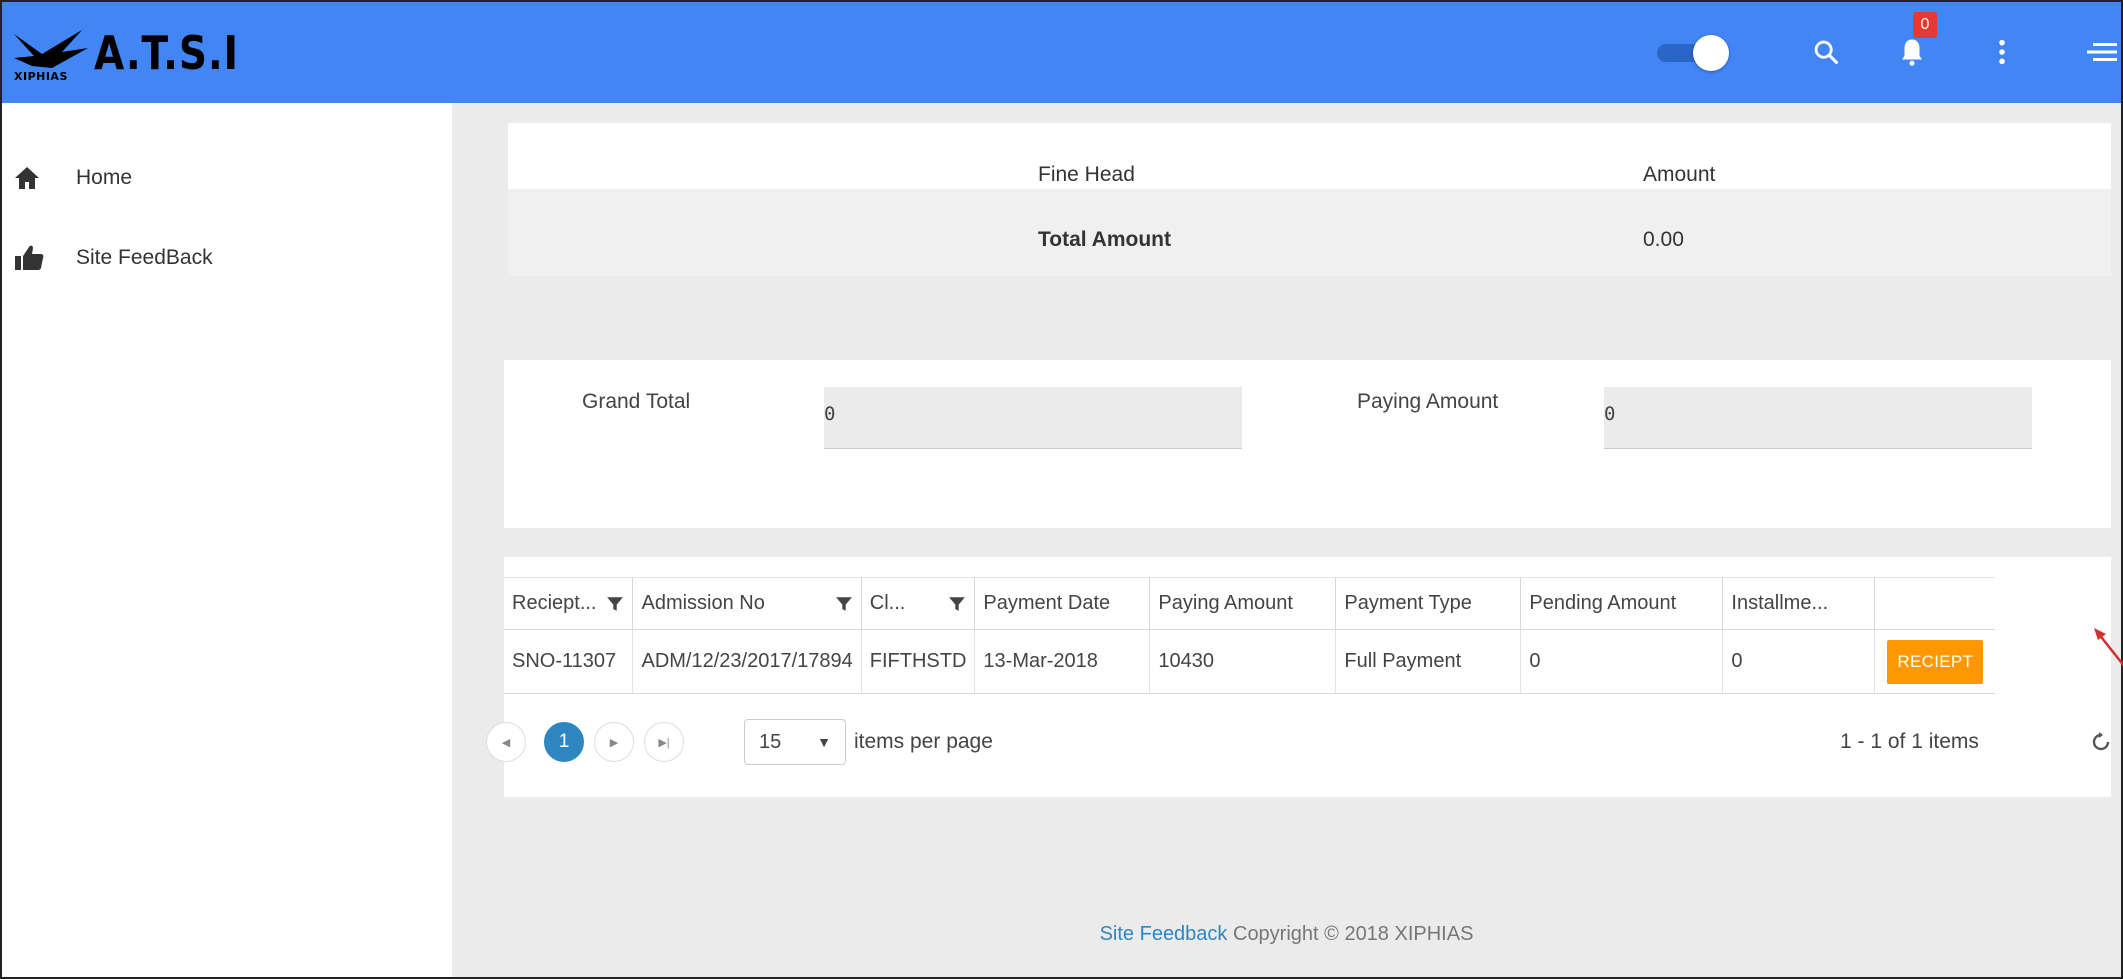  What do you see at coordinates (41, 76) in the screenshot?
I see `logo-subtext: XIPHIAS` at bounding box center [41, 76].